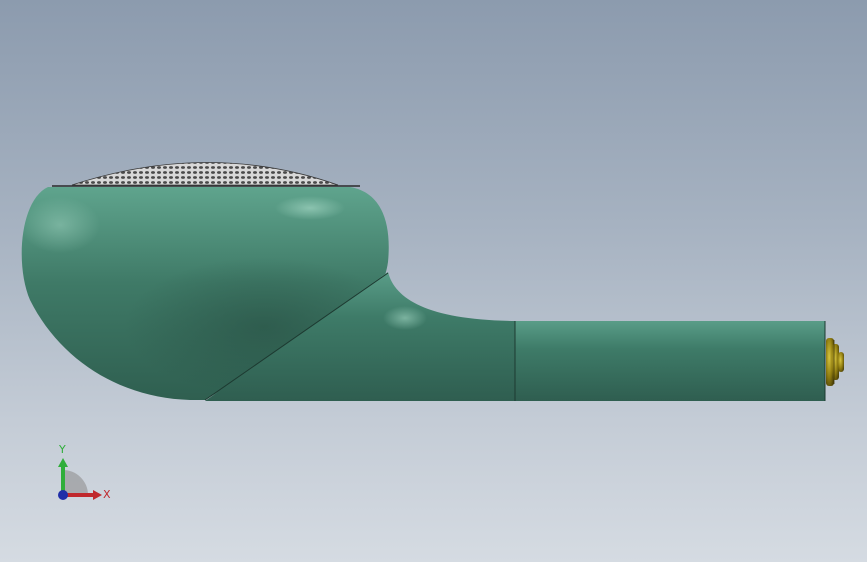  Describe the element at coordinates (206, 174) in the screenshot. I see `speaker-mesh` at that location.